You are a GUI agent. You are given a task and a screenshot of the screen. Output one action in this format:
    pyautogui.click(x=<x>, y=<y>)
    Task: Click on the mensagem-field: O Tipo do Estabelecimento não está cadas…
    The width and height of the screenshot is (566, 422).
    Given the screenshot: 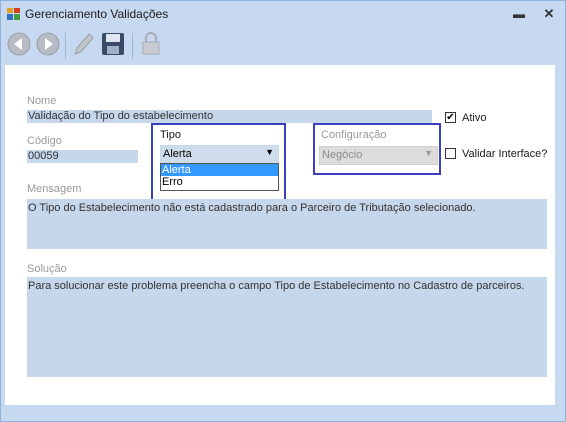 What is the action you would take?
    pyautogui.click(x=287, y=224)
    